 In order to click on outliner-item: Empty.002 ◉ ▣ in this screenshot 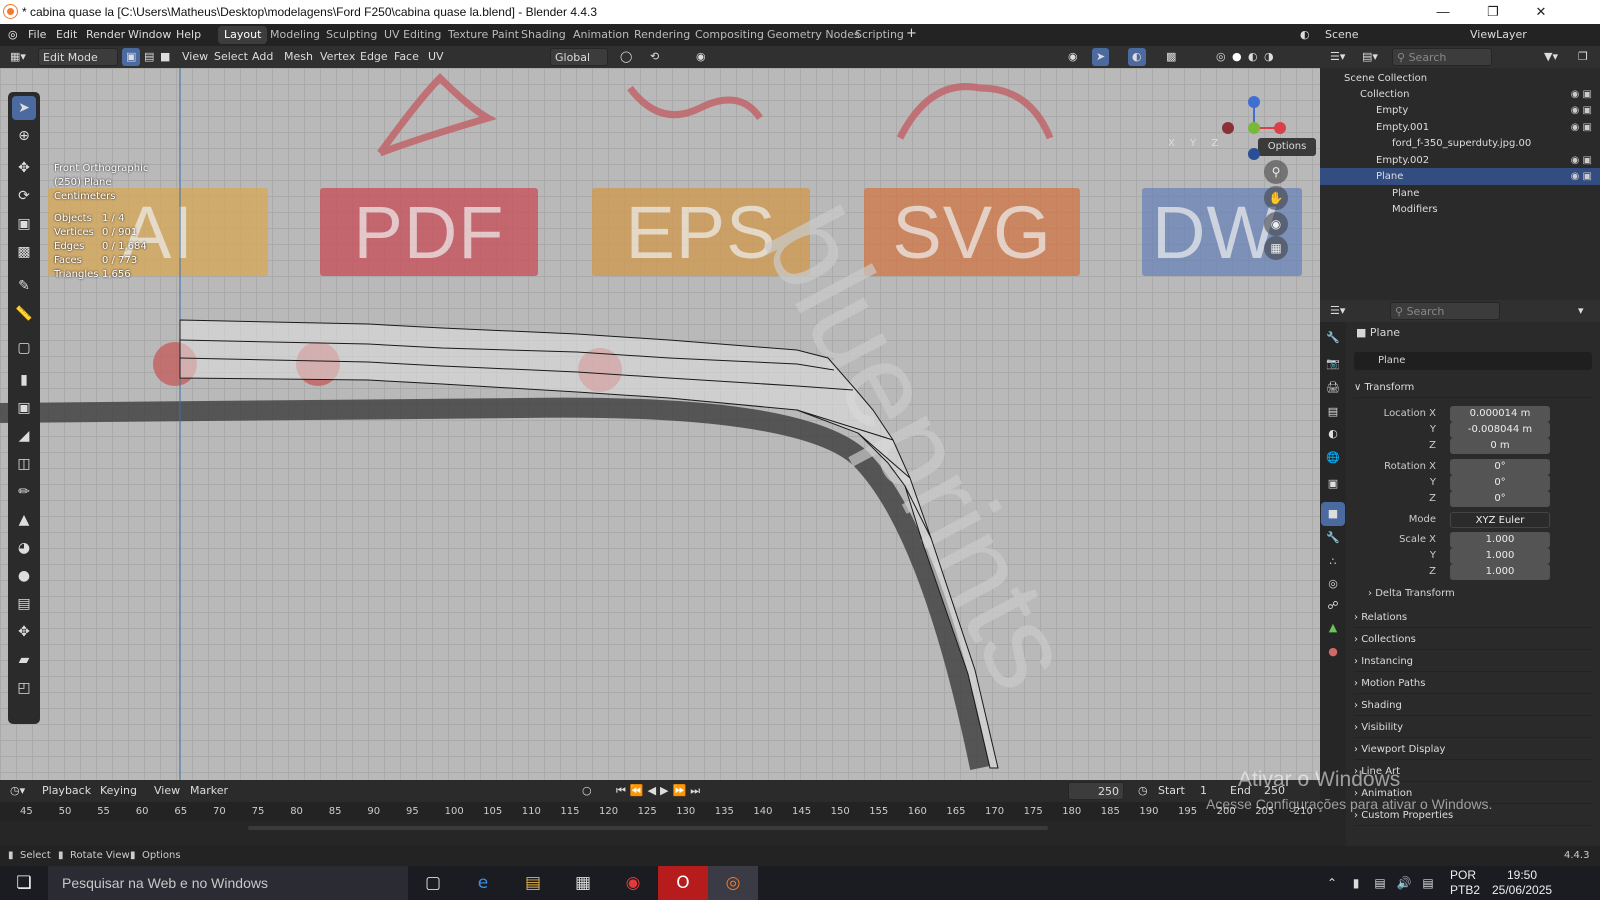, I will do `click(1460, 160)`.